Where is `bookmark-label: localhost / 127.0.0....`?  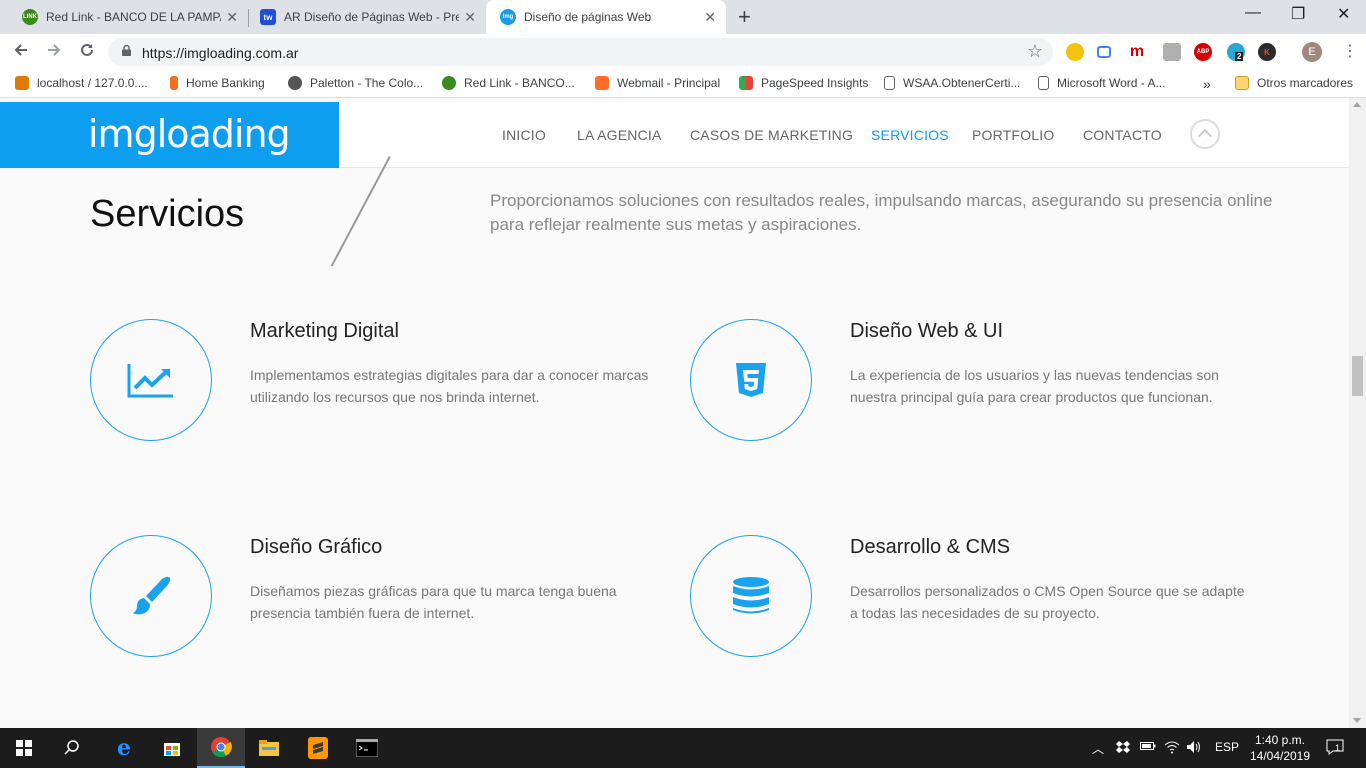
bookmark-label: localhost / 127.0.0.... is located at coordinates (92, 83).